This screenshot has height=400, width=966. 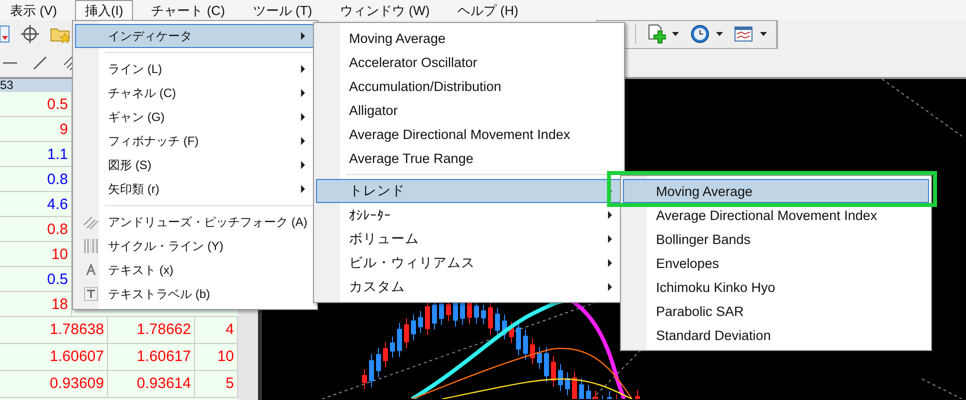 What do you see at coordinates (91, 222) in the screenshot?
I see `pitchfork-icon` at bounding box center [91, 222].